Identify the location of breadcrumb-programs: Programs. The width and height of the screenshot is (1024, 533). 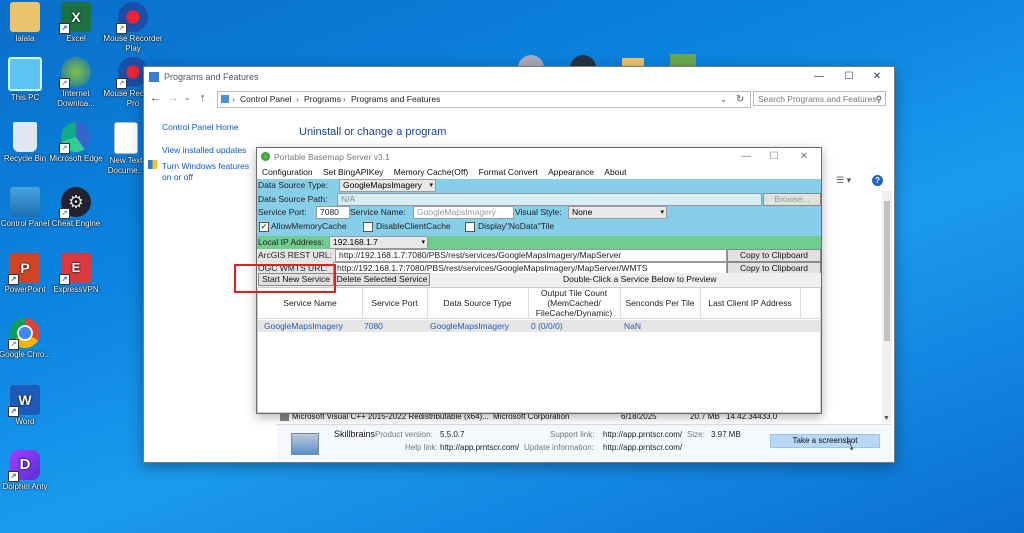
(322, 99).